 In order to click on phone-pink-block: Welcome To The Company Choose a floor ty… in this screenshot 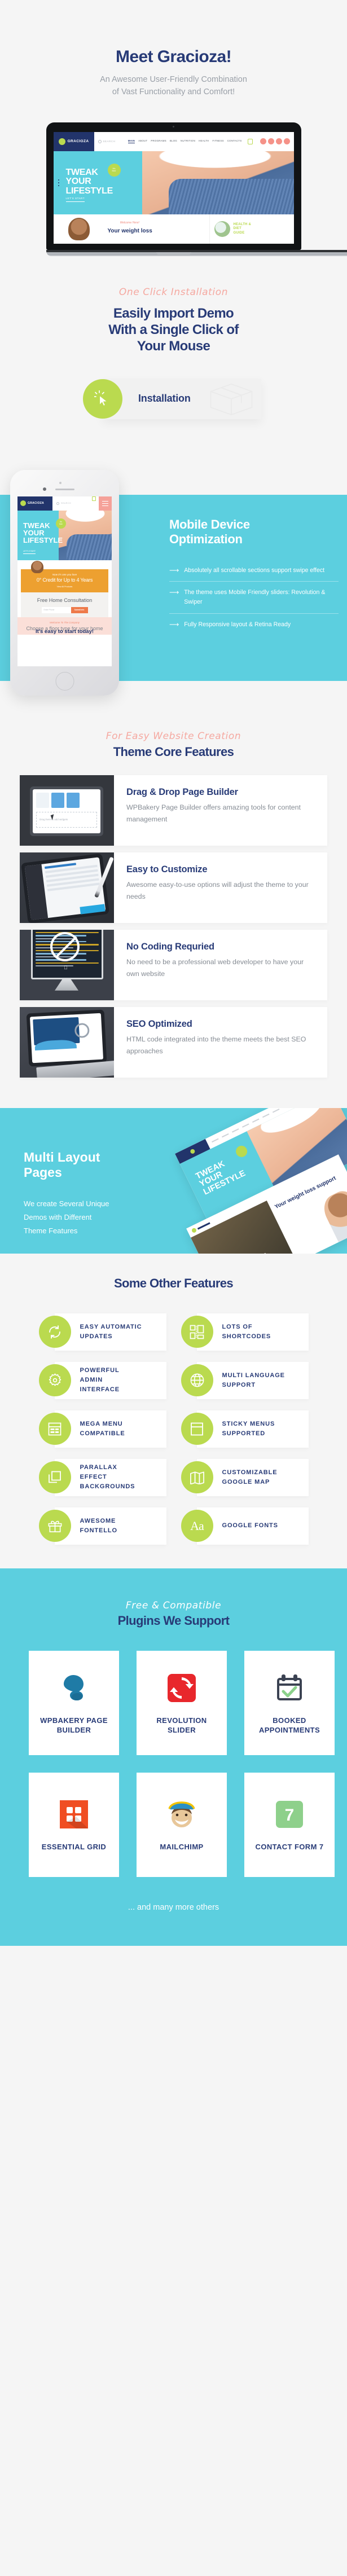, I will do `click(64, 626)`.